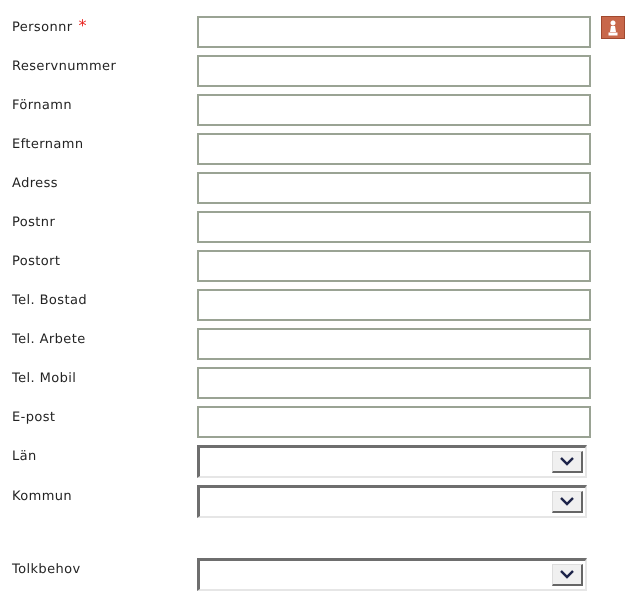  Describe the element at coordinates (35, 183) in the screenshot. I see `field-label: Adress` at that location.